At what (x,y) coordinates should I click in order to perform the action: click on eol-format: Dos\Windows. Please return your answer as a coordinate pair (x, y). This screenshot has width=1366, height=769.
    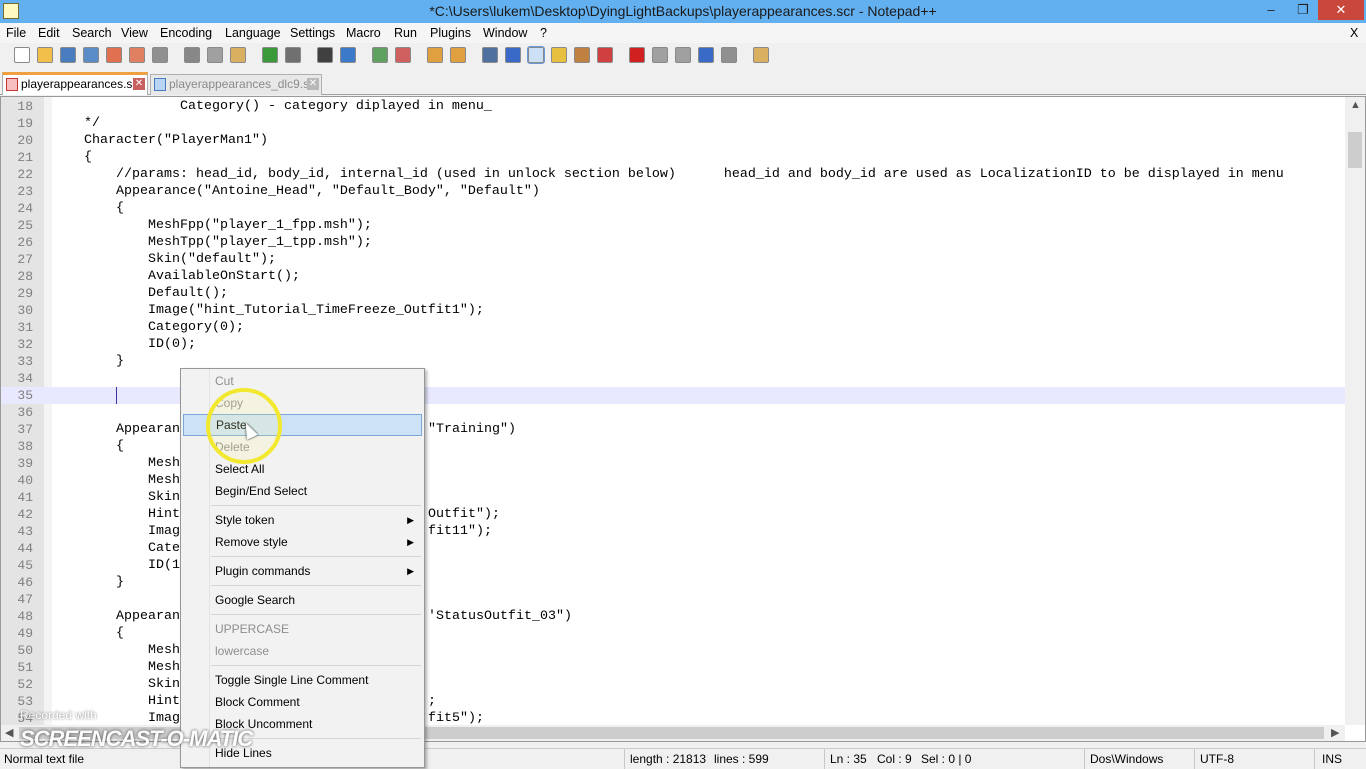
    Looking at the image, I should click on (1127, 759).